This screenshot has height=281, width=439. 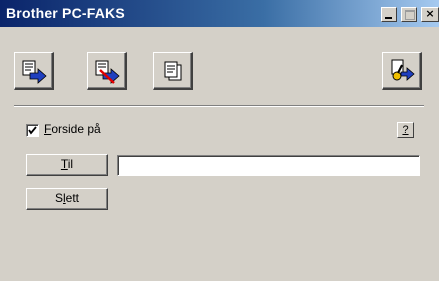 I want to click on recipient-input, so click(x=268, y=165).